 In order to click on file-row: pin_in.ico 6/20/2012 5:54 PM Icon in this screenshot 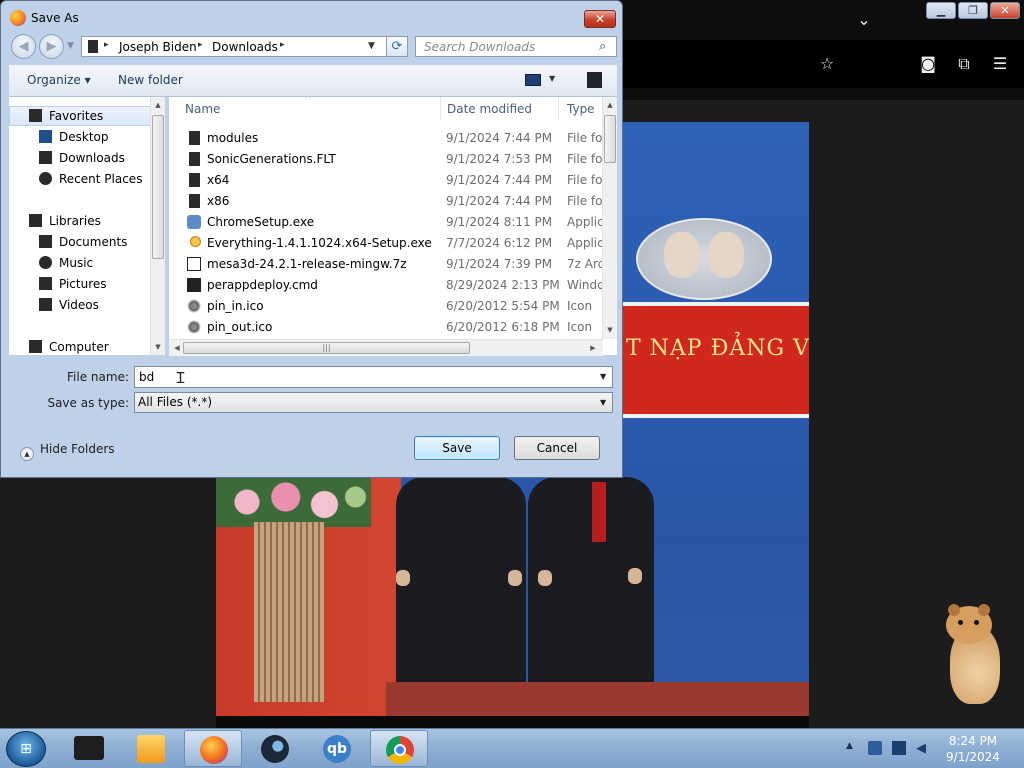, I will do `click(388, 306)`.